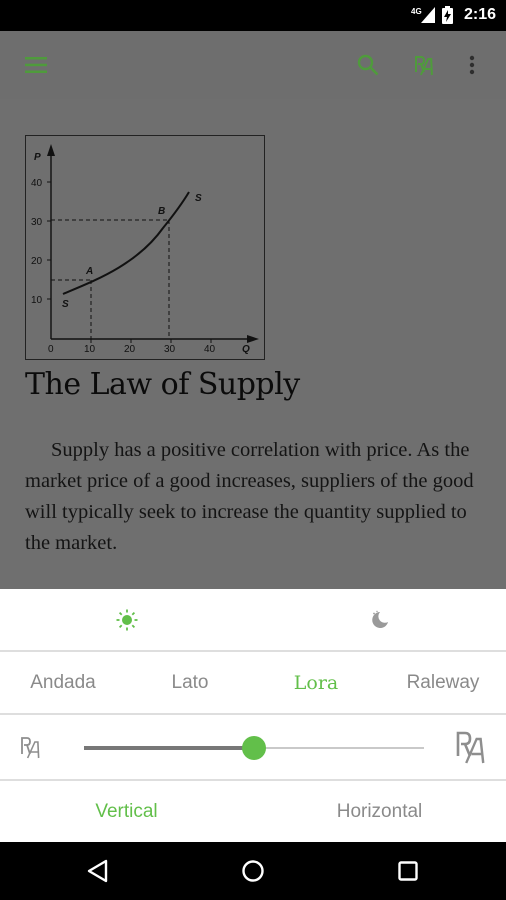 The width and height of the screenshot is (506, 900). I want to click on battery-icon, so click(447, 17).